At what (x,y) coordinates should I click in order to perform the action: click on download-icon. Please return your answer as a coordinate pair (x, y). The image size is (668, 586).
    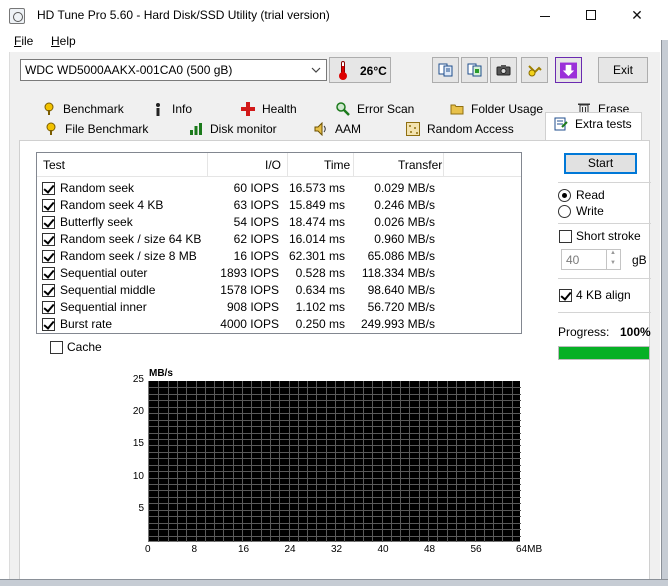
    Looking at the image, I should click on (568, 70).